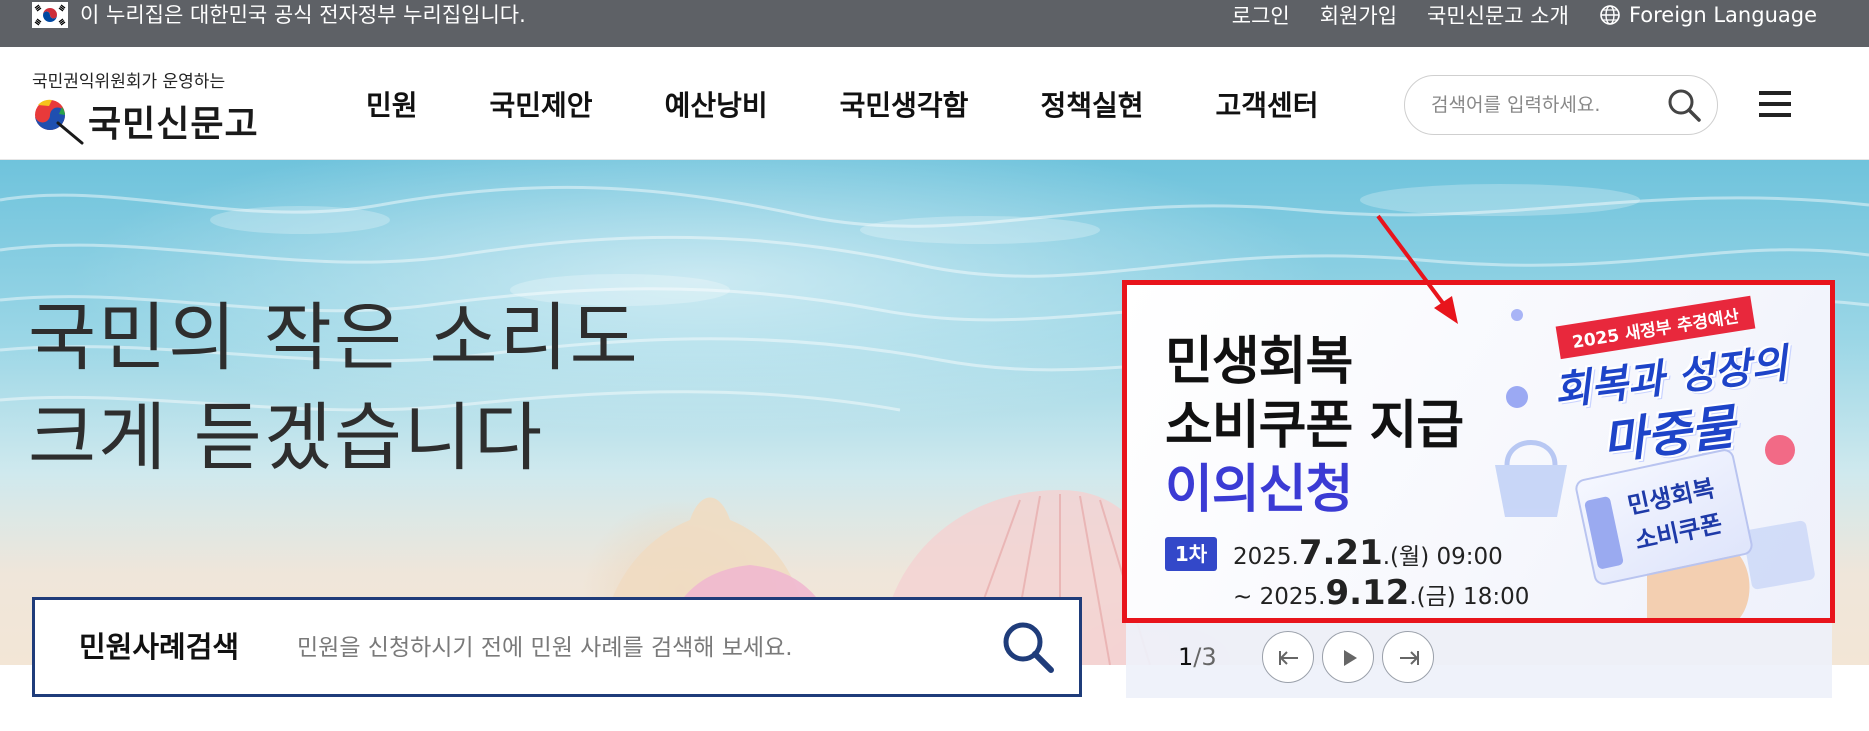 This screenshot has height=731, width=1869. I want to click on nav-item-budget-waste: 예산낭비, so click(716, 104).